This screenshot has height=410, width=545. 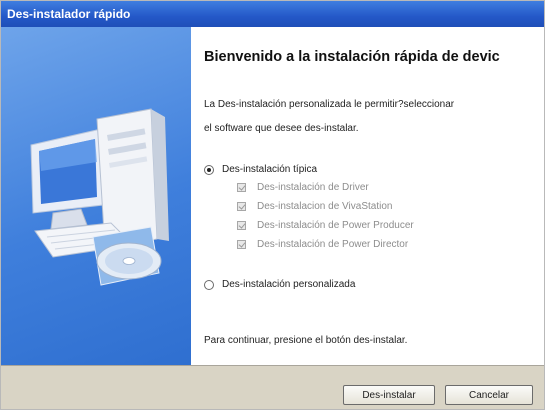 I want to click on custom-uninstall-radio, so click(x=209, y=284).